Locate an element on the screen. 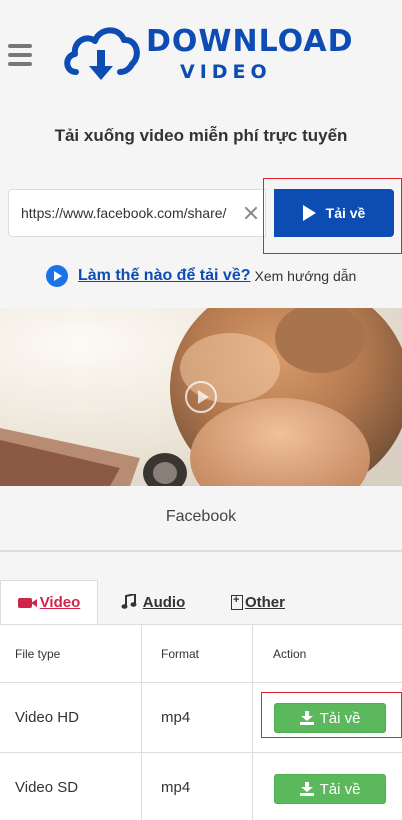 The image size is (402, 820). header: DOWNLOAD VIDEO is located at coordinates (201, 55).